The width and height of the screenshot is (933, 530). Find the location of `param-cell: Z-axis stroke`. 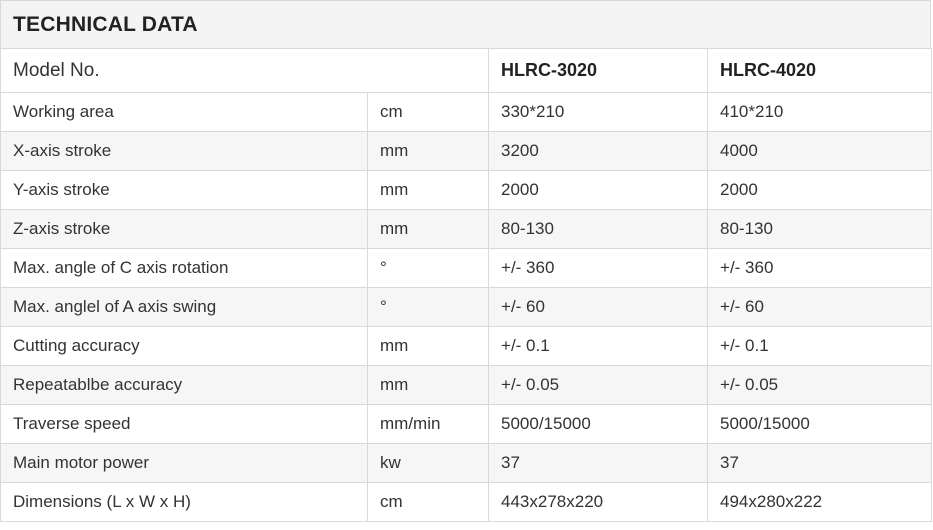

param-cell: Z-axis stroke is located at coordinates (184, 229).